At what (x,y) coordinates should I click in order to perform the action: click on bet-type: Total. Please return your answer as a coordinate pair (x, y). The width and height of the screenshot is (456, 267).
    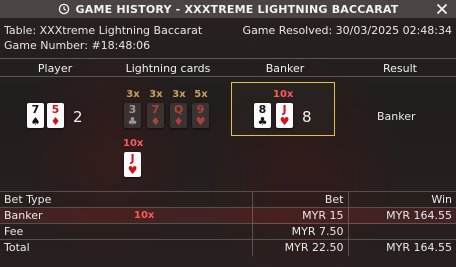
    Looking at the image, I should click on (126, 247).